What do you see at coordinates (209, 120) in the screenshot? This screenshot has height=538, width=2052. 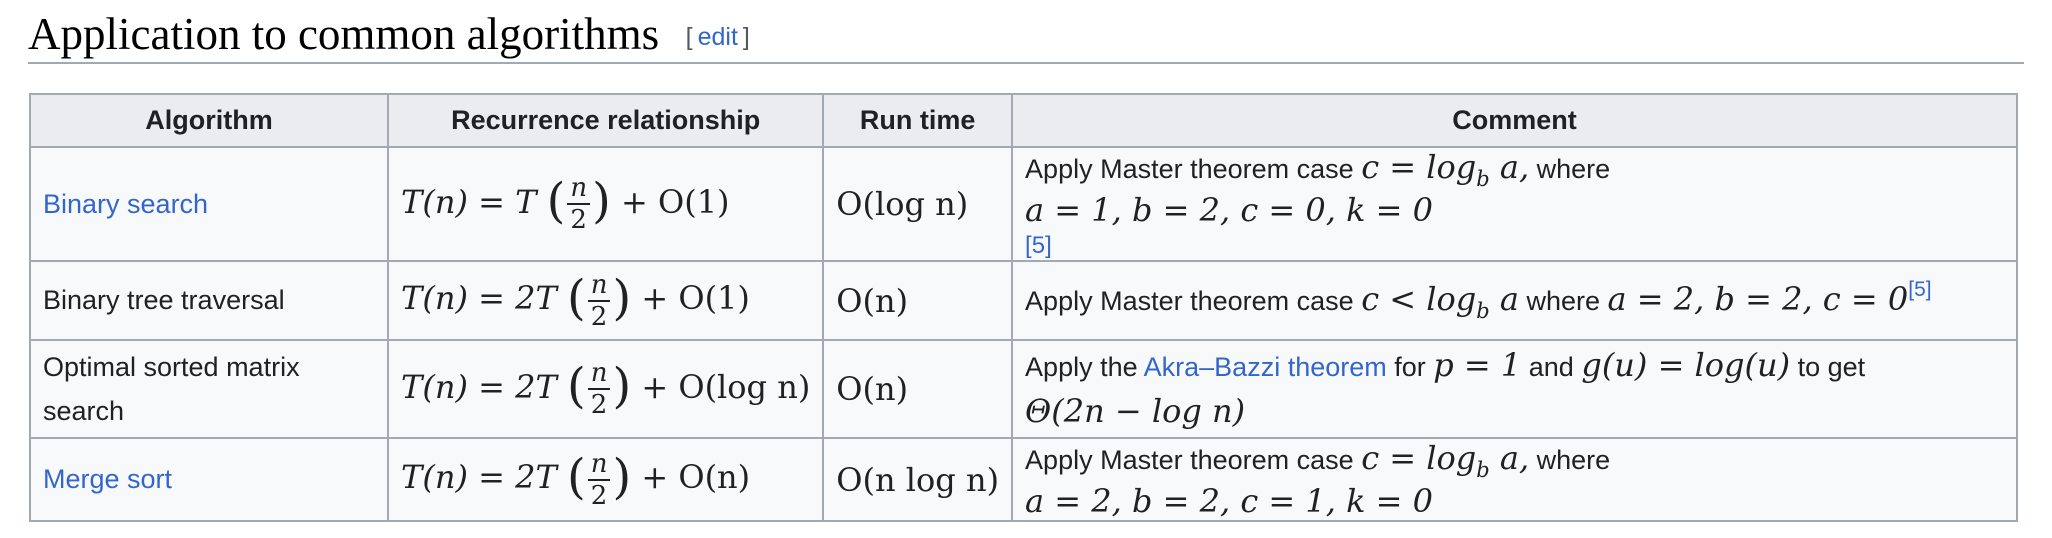 I see `header-algorithm: Algorithm` at bounding box center [209, 120].